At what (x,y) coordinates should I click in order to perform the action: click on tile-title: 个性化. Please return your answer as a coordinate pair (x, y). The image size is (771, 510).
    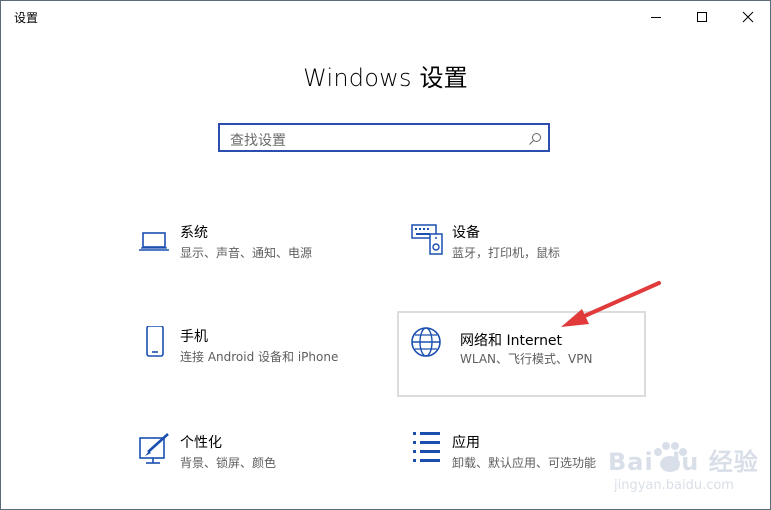
    Looking at the image, I should click on (201, 443).